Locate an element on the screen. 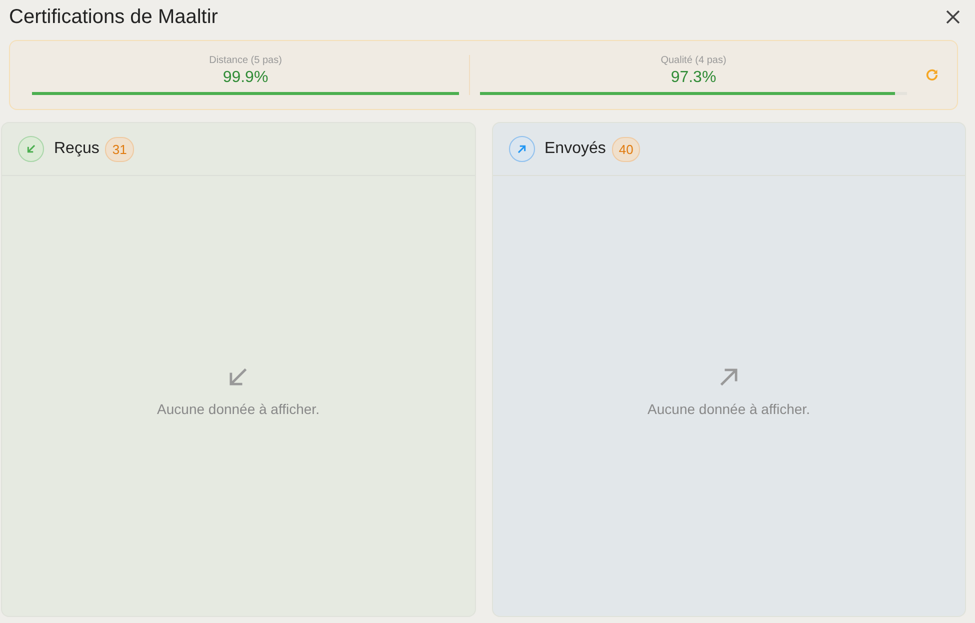 The height and width of the screenshot is (623, 975). stat-label: Distance (5 pas) is located at coordinates (245, 60).